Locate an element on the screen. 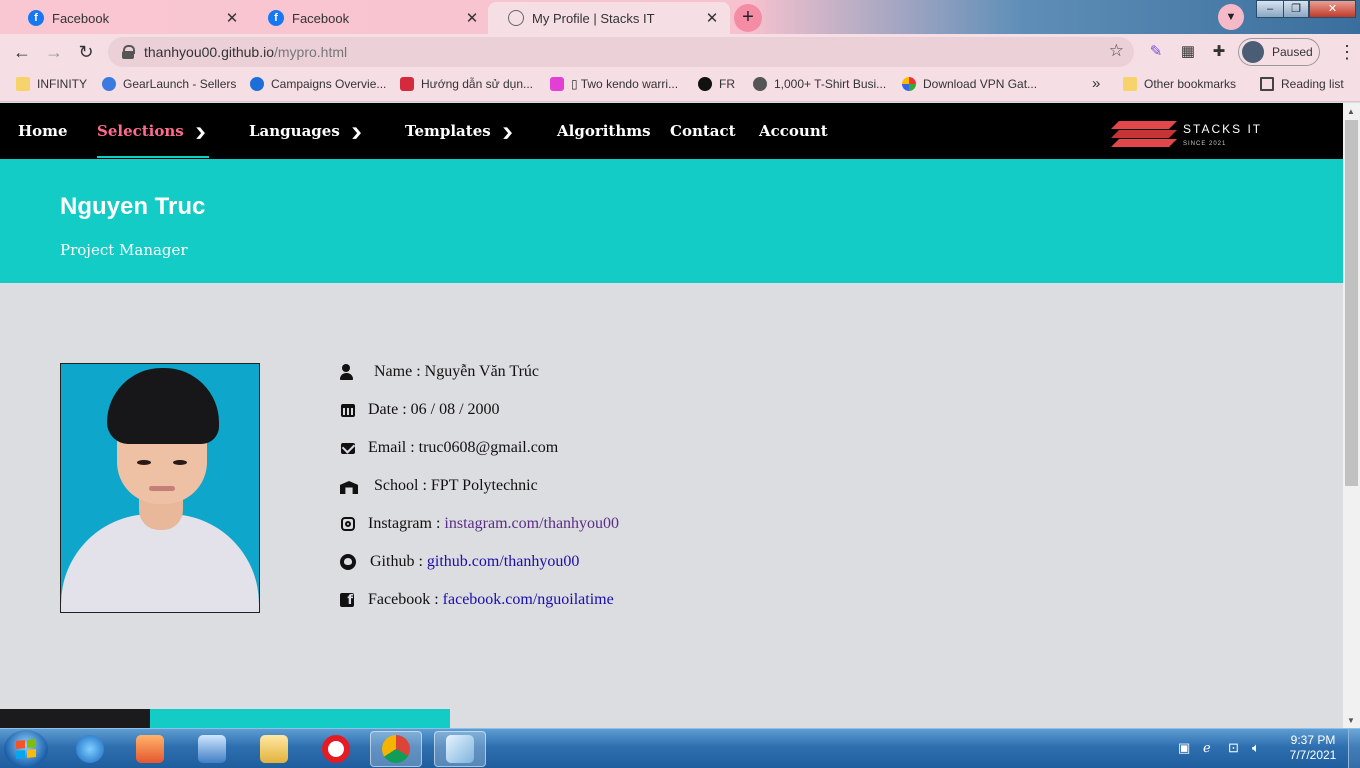 This screenshot has height=768, width=1360. tiktok-icon is located at coordinates (705, 84).